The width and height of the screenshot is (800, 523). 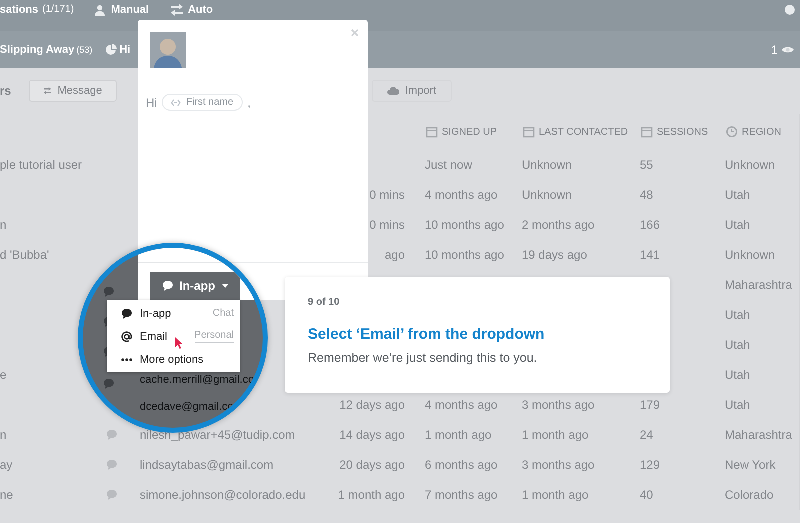 I want to click on name-cell: ay, so click(x=6, y=465).